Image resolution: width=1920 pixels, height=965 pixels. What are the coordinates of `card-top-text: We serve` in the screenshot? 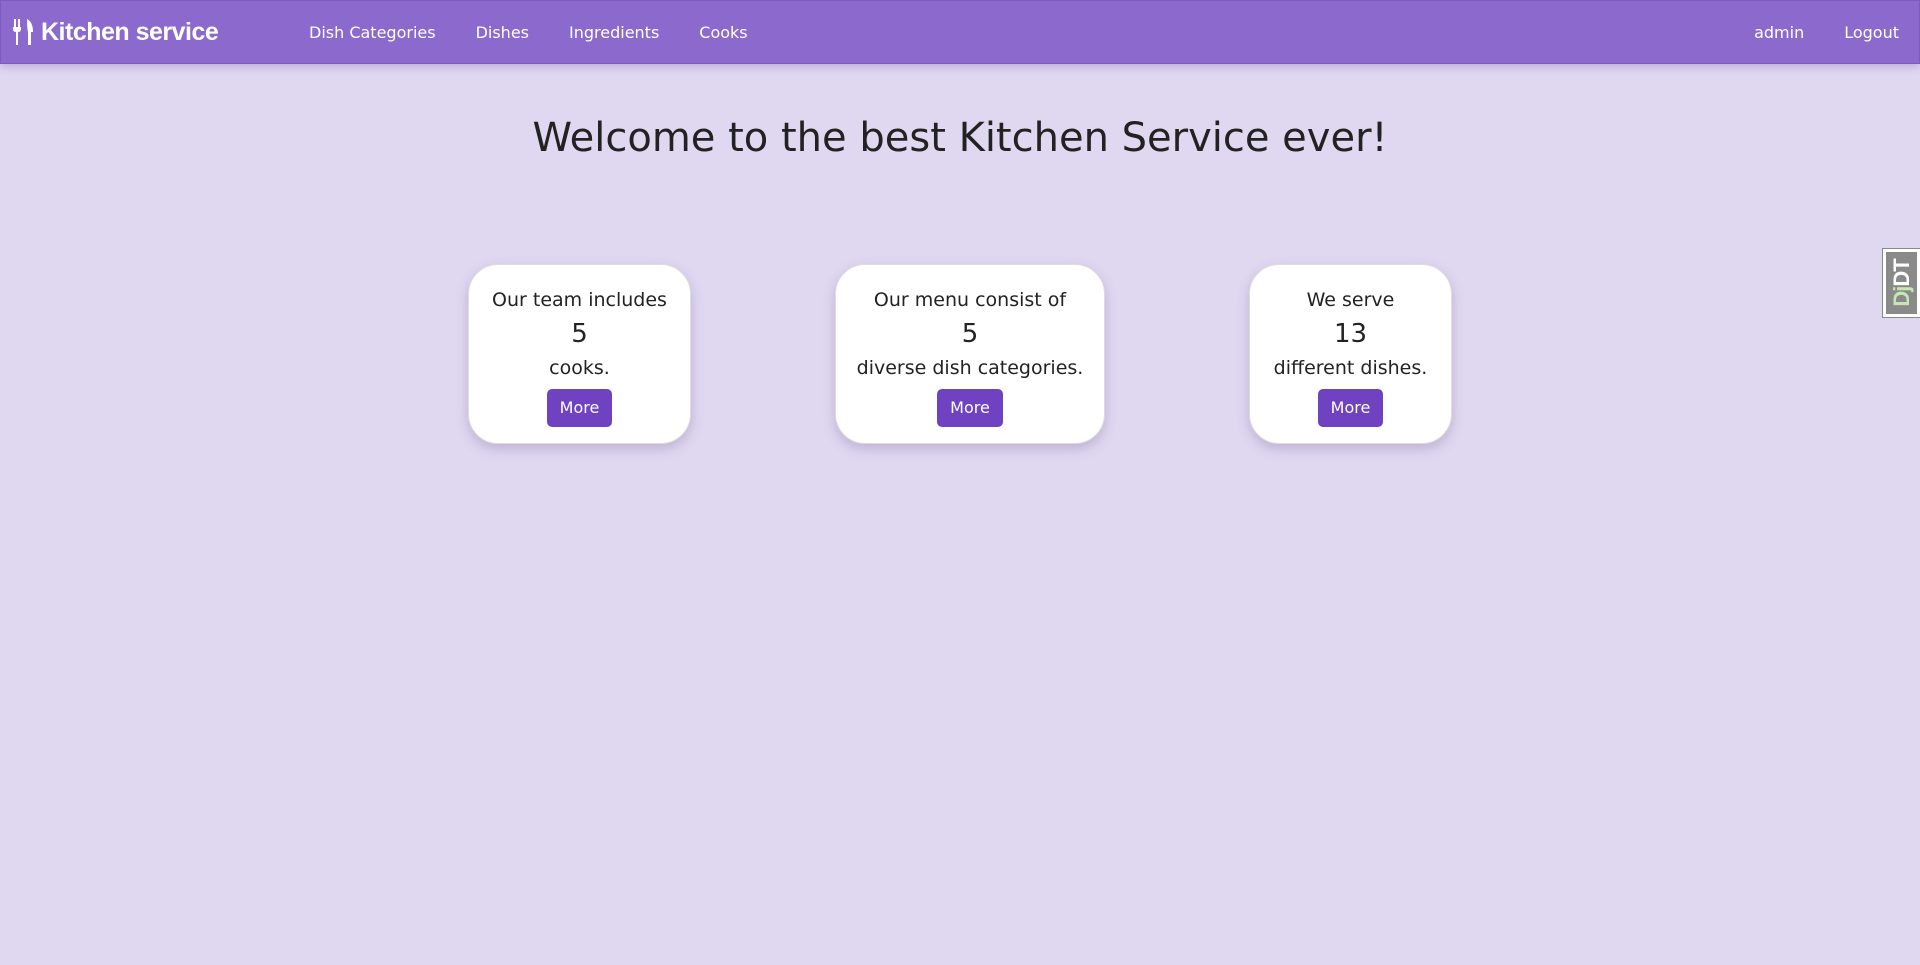 It's located at (1350, 300).